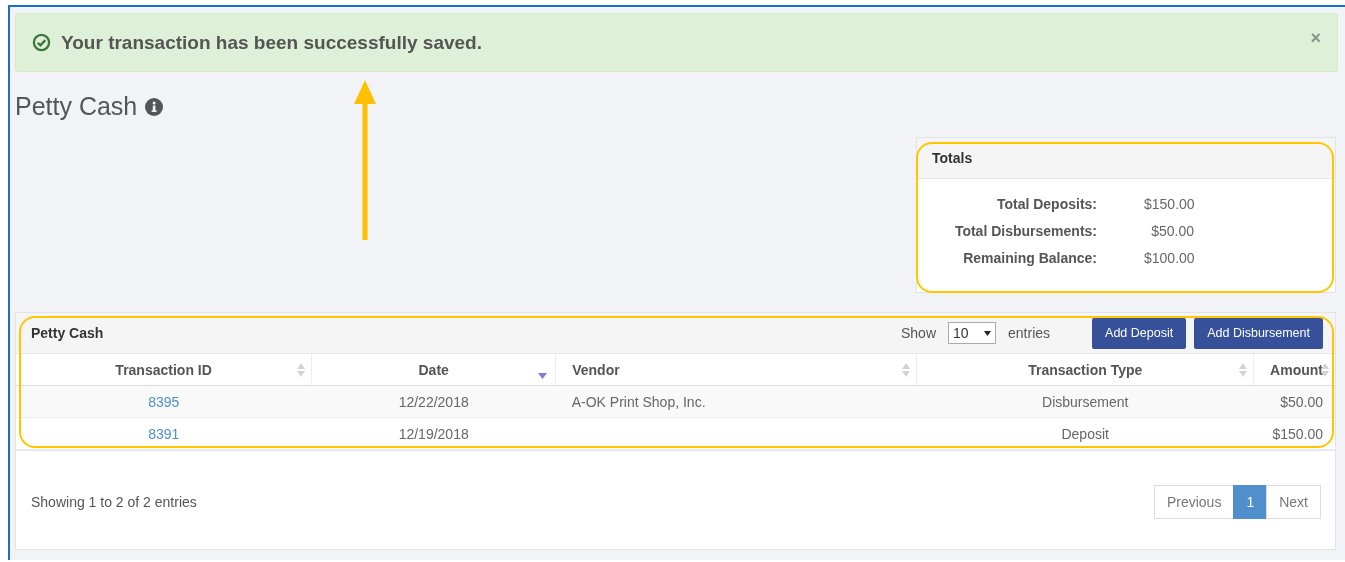 This screenshot has height=562, width=1345. What do you see at coordinates (1139, 333) in the screenshot?
I see `add-button: Add Deposit` at bounding box center [1139, 333].